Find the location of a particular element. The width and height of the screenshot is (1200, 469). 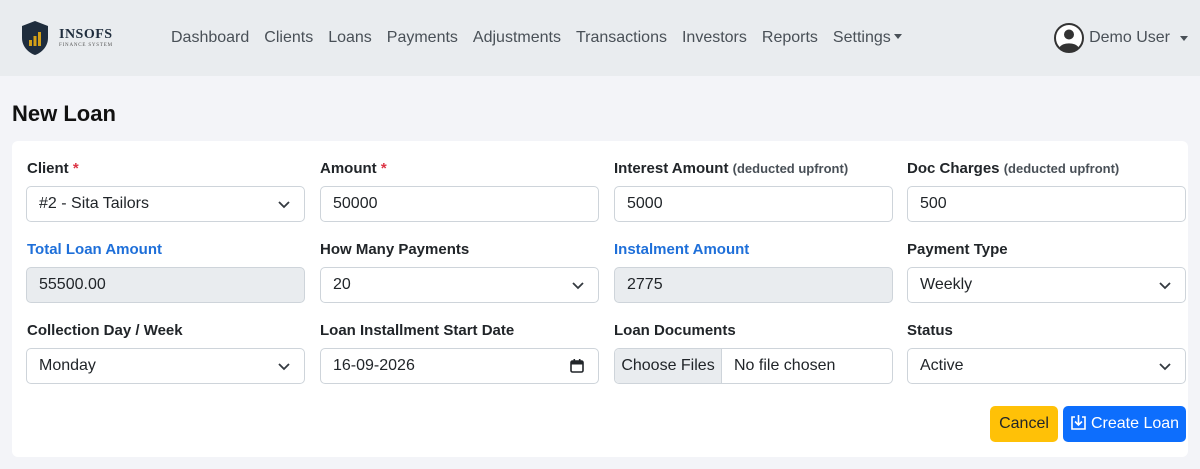

download-save-icon is located at coordinates (1078, 422).